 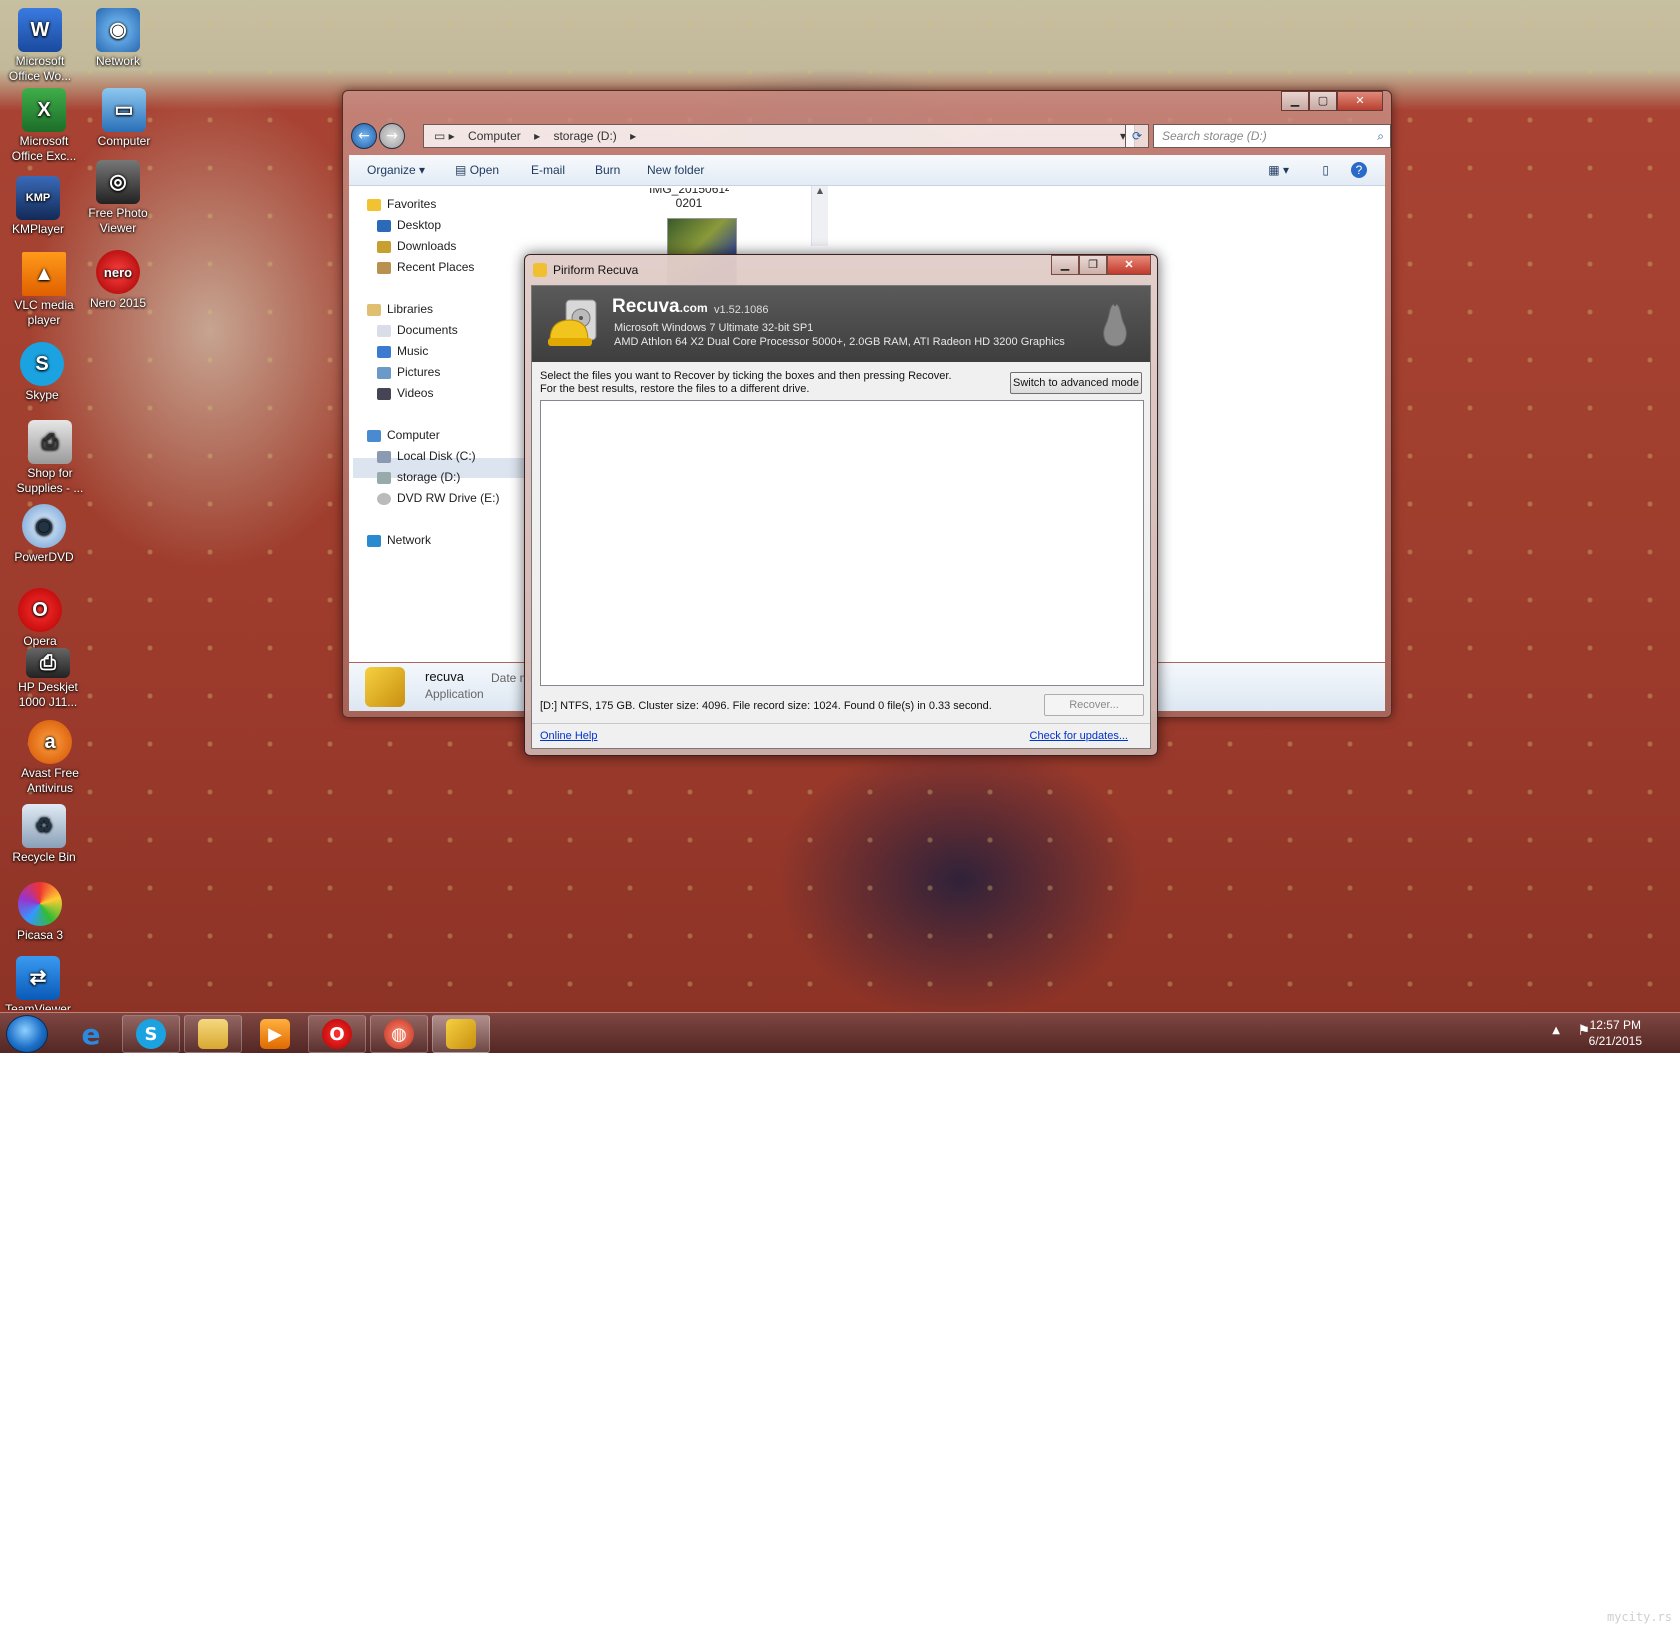 I want to click on nav-recent-places: Recent Places, so click(x=425, y=267).